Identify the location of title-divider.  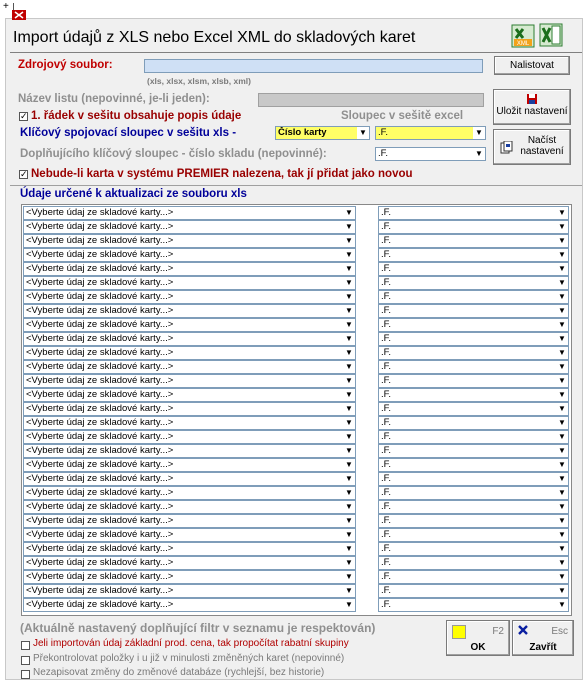
(296, 52).